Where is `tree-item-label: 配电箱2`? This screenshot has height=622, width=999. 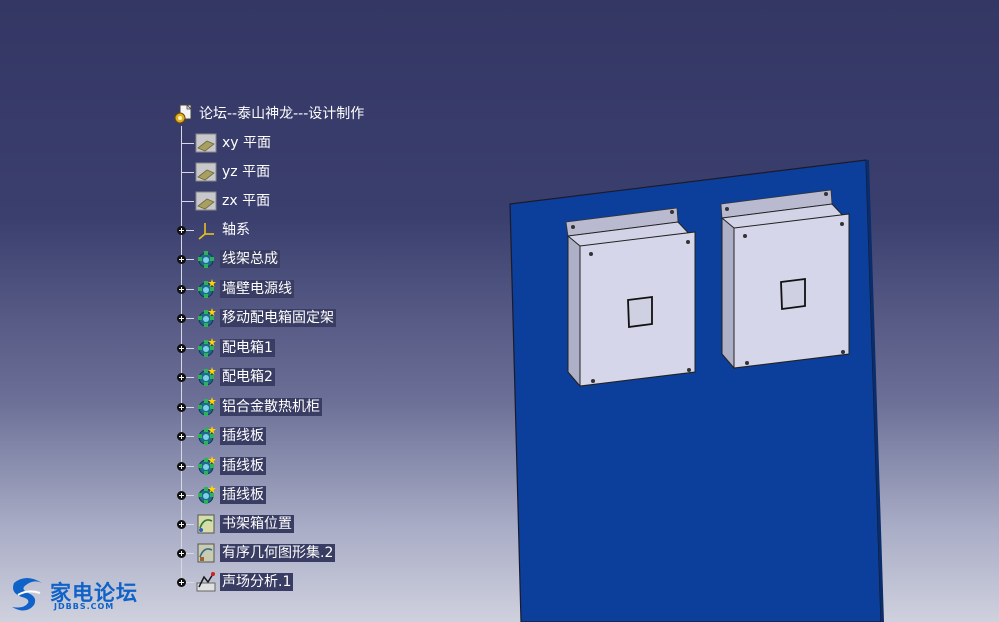 tree-item-label: 配电箱2 is located at coordinates (247, 377).